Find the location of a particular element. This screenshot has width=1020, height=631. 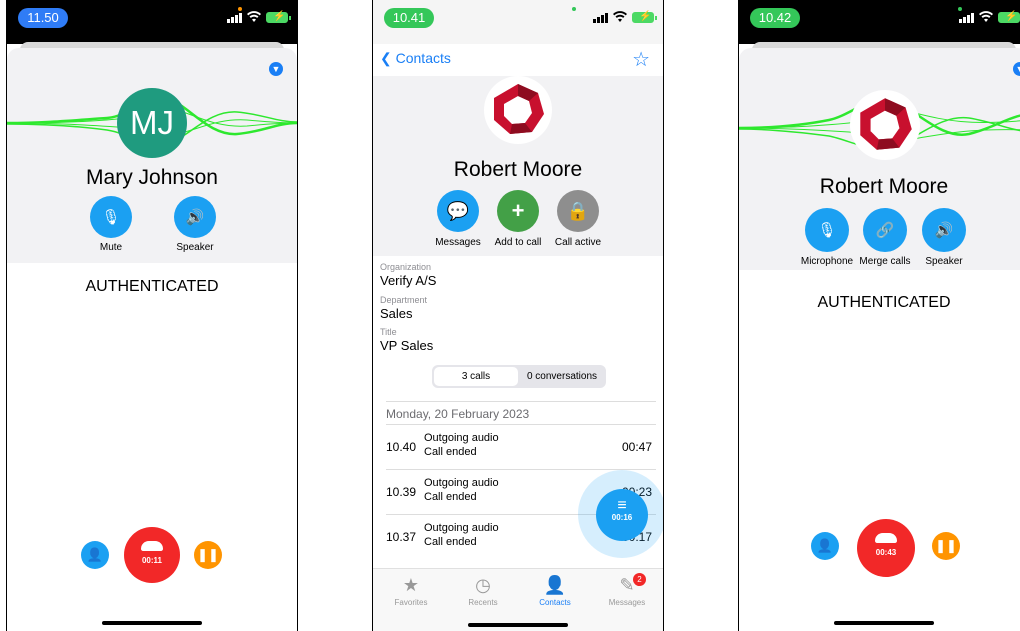

date-header: Monday, 20 February 2023 is located at coordinates (458, 414).